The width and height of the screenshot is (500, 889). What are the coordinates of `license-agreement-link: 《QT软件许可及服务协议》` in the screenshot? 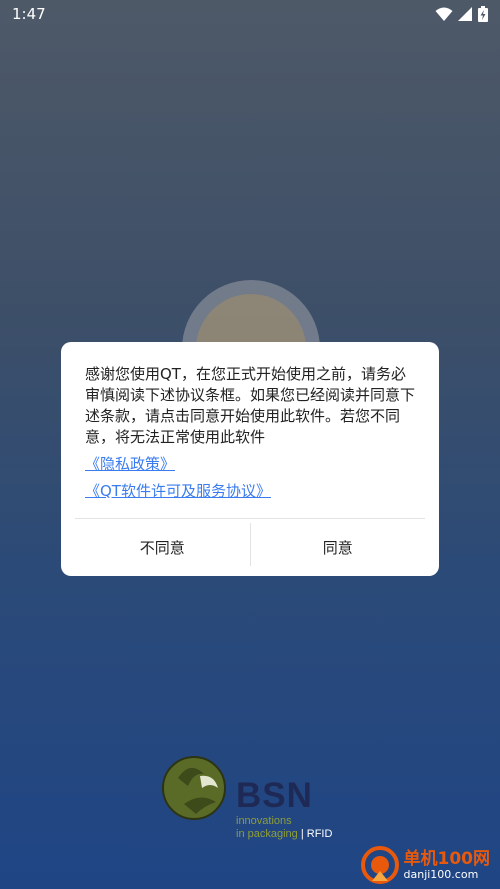 It's located at (250, 491).